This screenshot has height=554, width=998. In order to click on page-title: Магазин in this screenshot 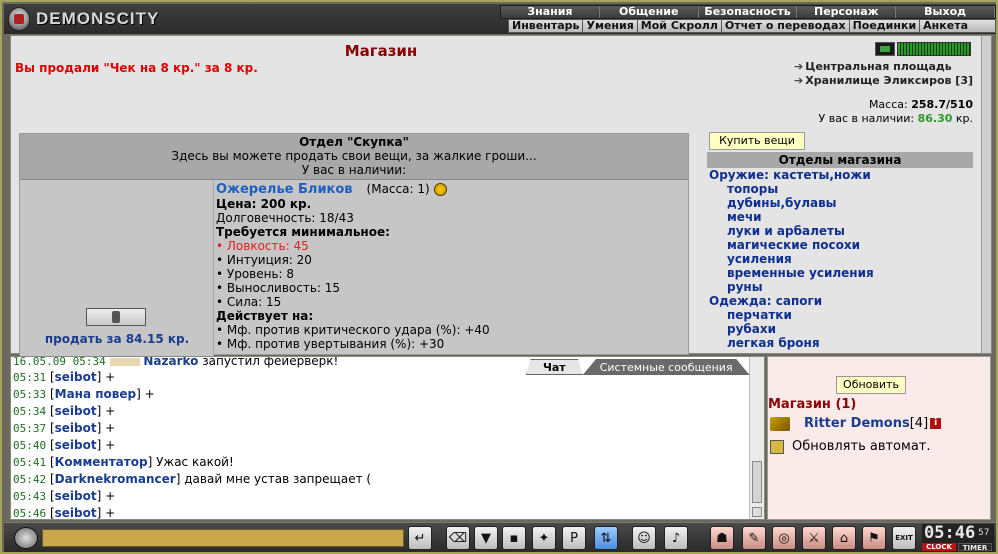, I will do `click(381, 51)`.